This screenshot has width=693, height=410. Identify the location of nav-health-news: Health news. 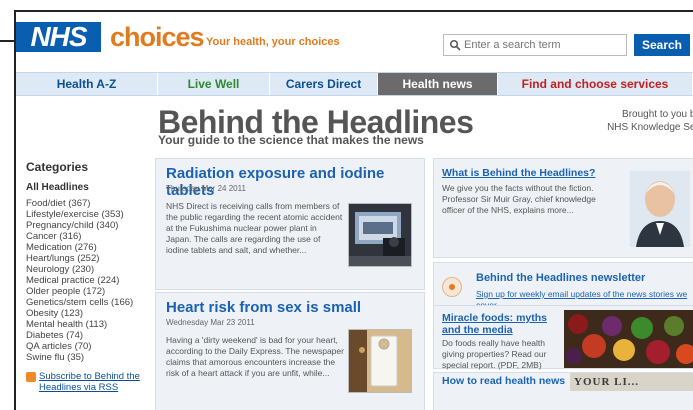
(438, 84).